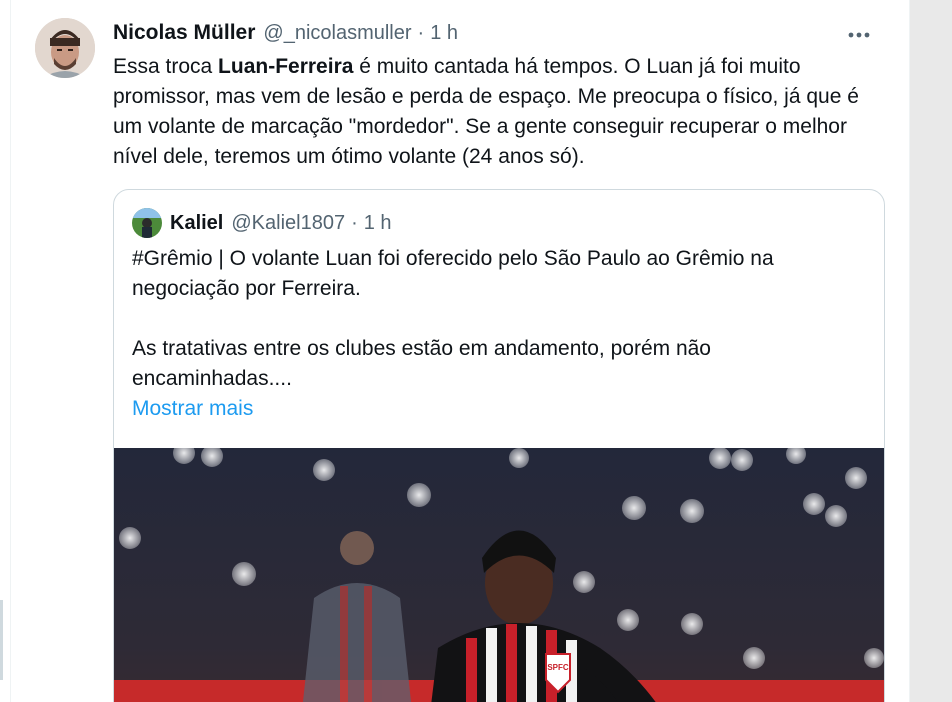 This screenshot has width=952, height=702. Describe the element at coordinates (5, 351) in the screenshot. I see `left-rail` at that location.